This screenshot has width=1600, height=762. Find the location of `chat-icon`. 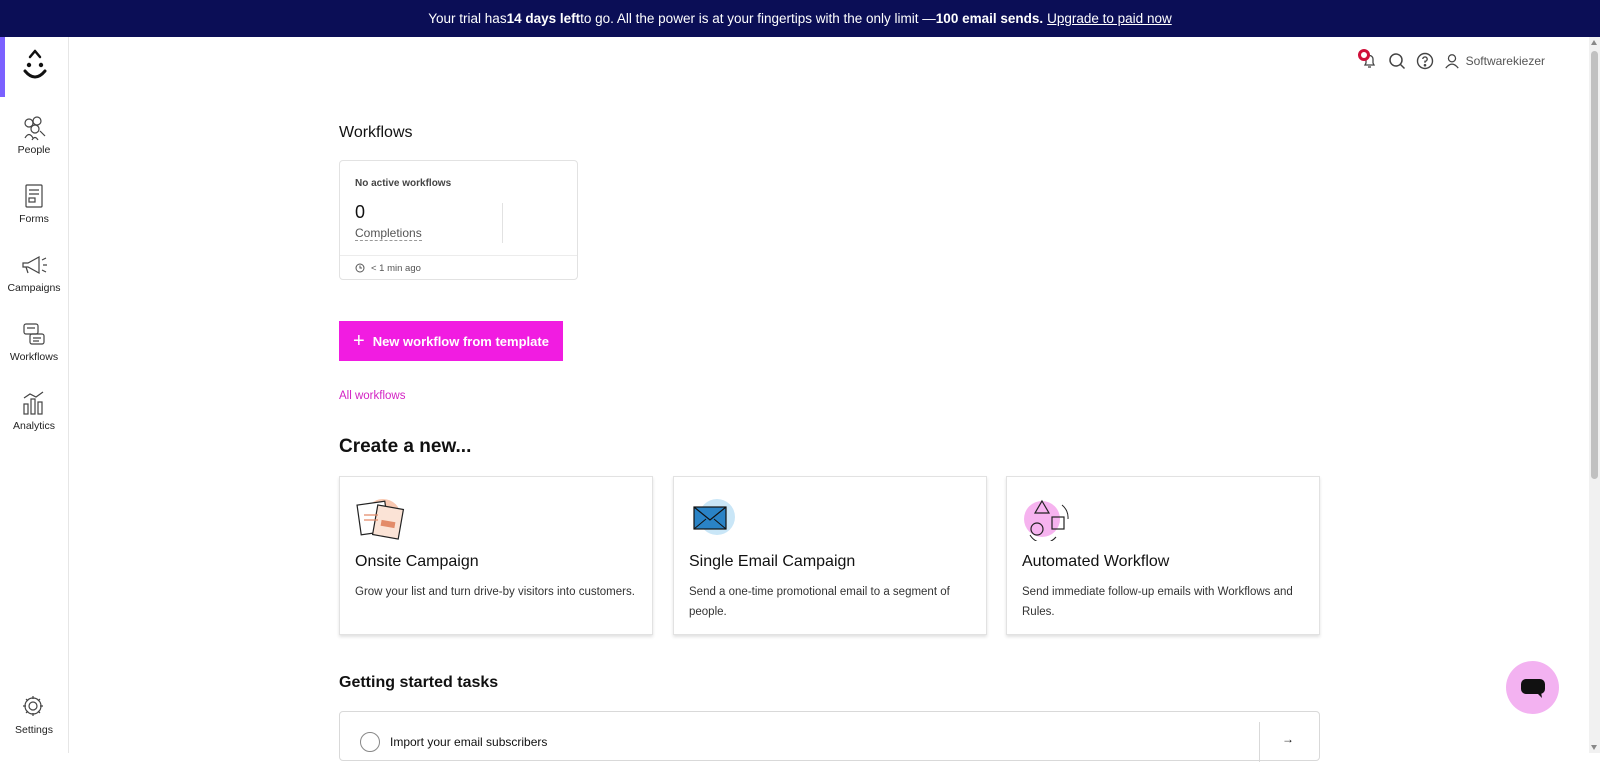

chat-icon is located at coordinates (1532, 688).